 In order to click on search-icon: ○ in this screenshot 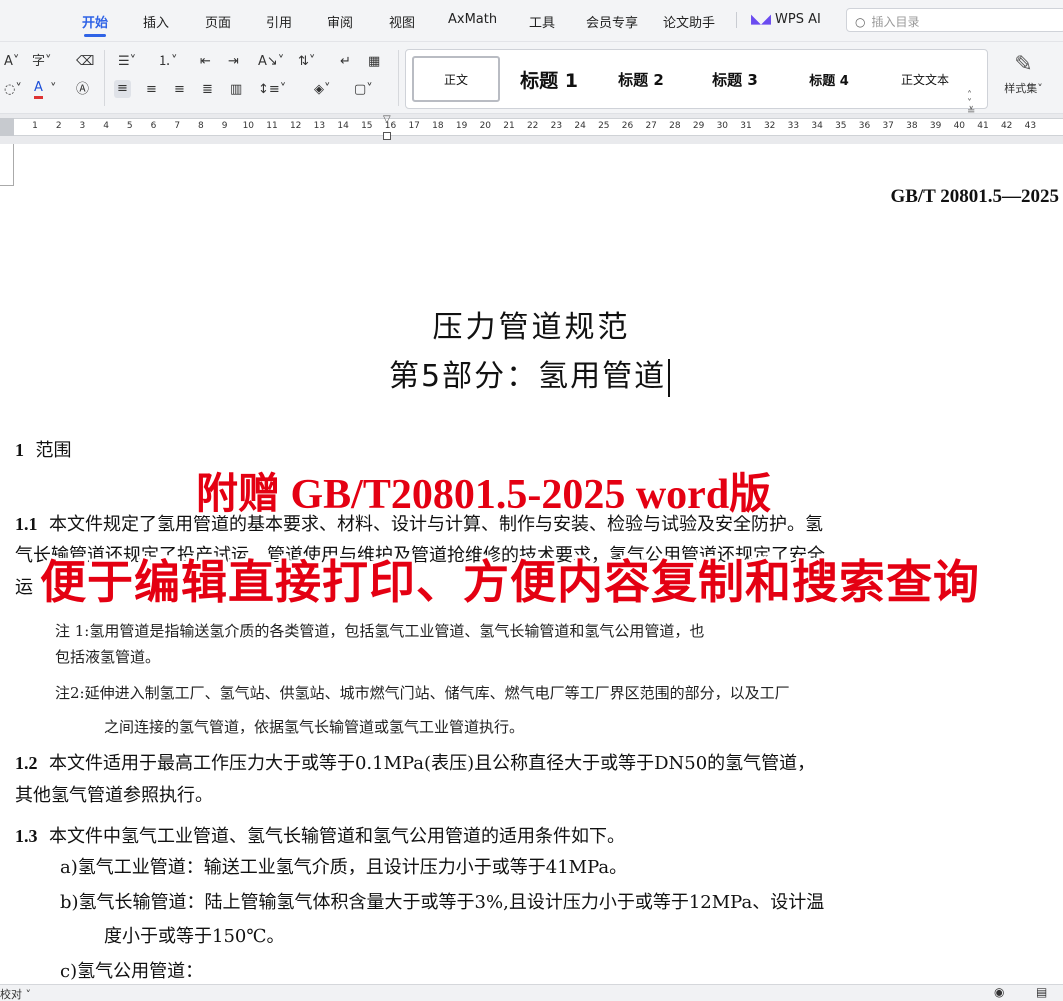, I will do `click(860, 22)`.